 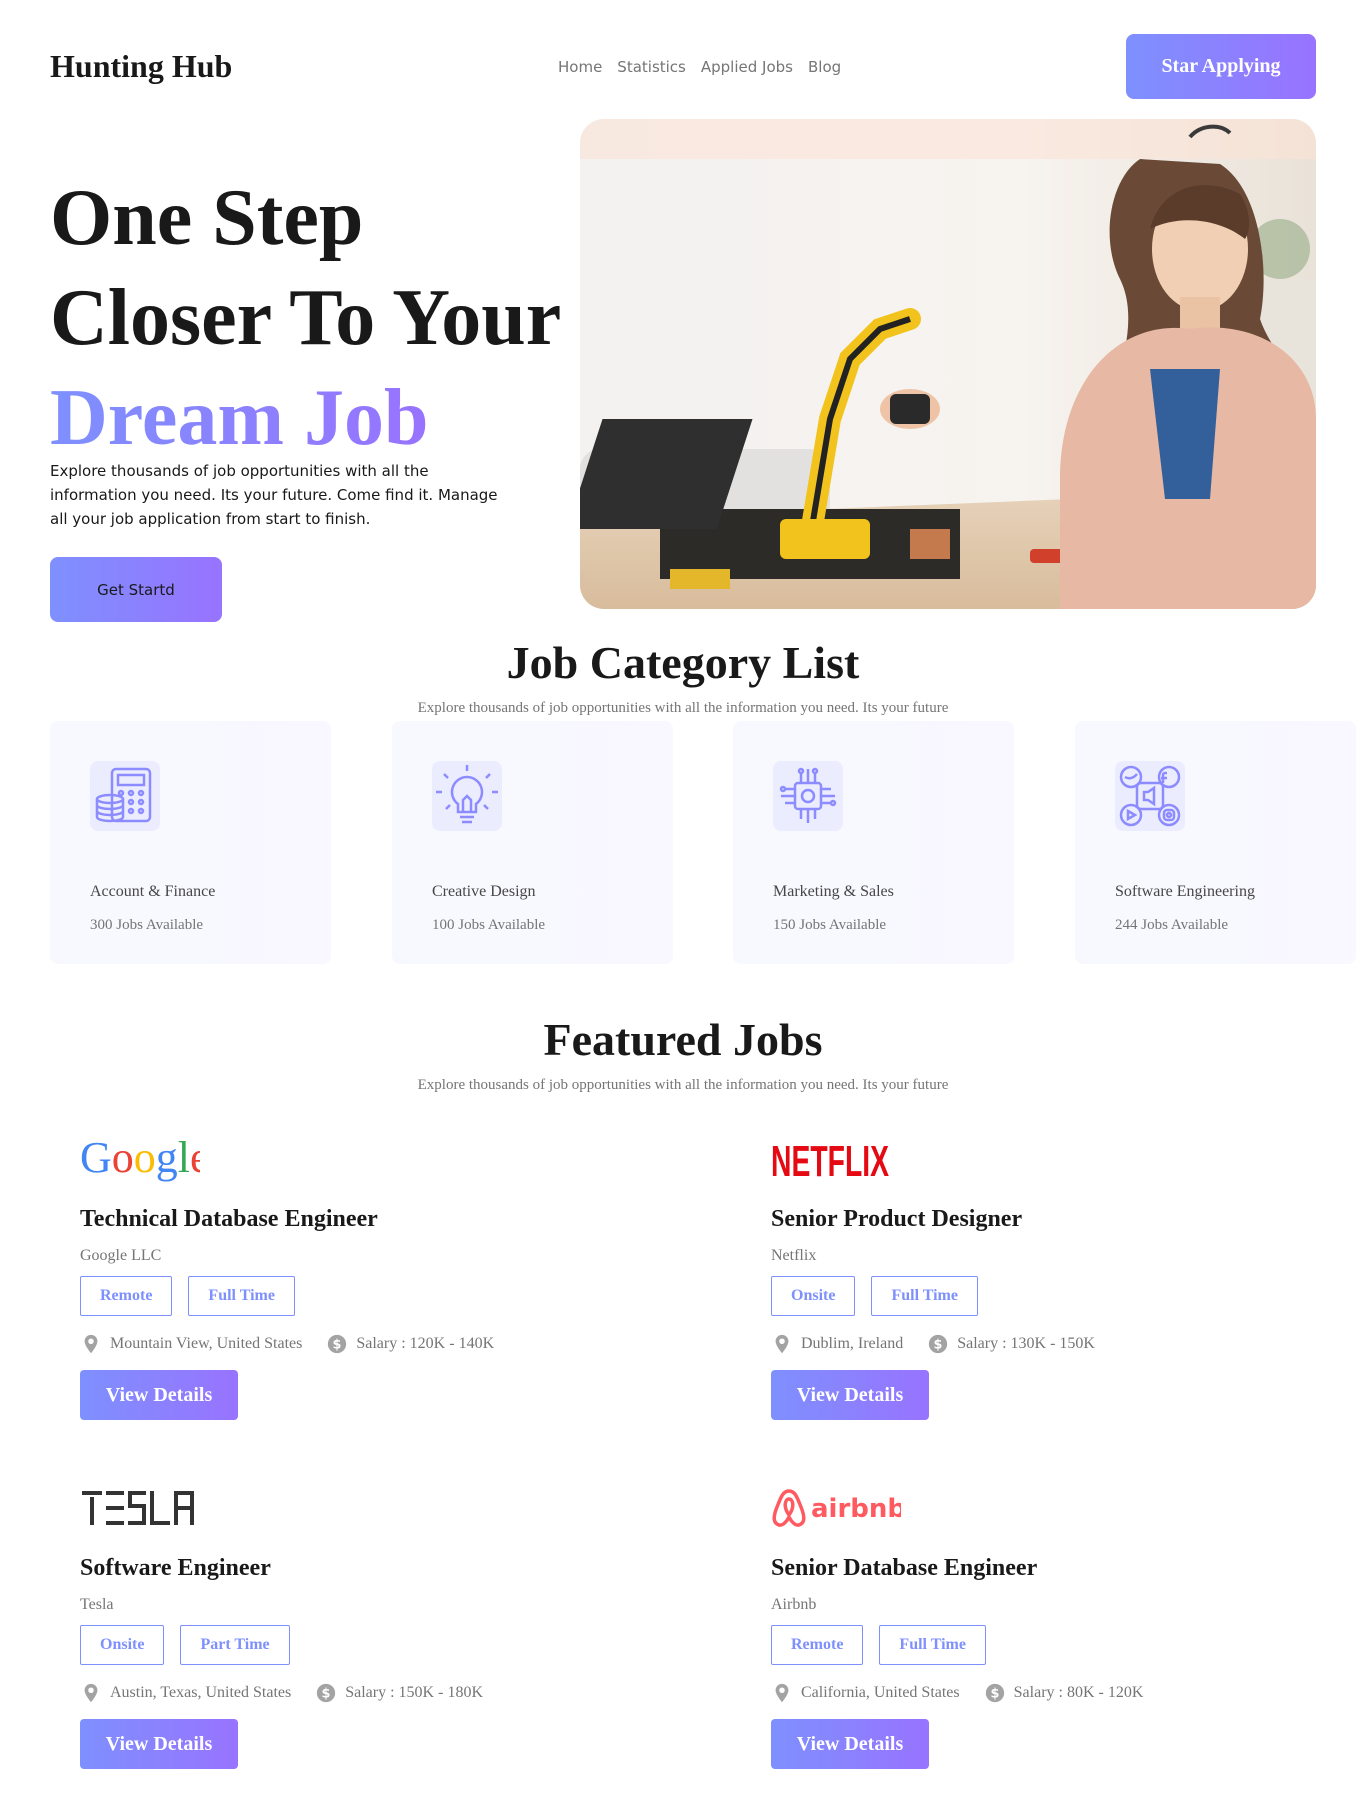 I want to click on category-card-software-engineering: Software Engineering 244 Jobs Available, so click(x=1215, y=842).